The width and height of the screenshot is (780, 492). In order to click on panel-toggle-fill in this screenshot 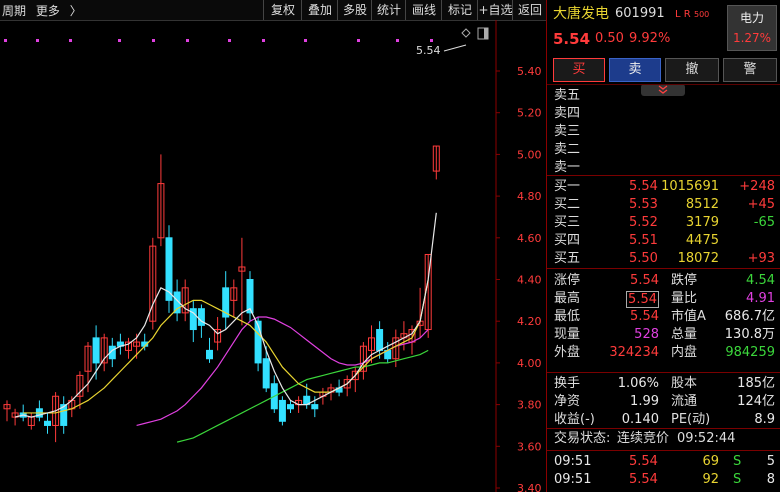, I will do `click(486, 33)`.